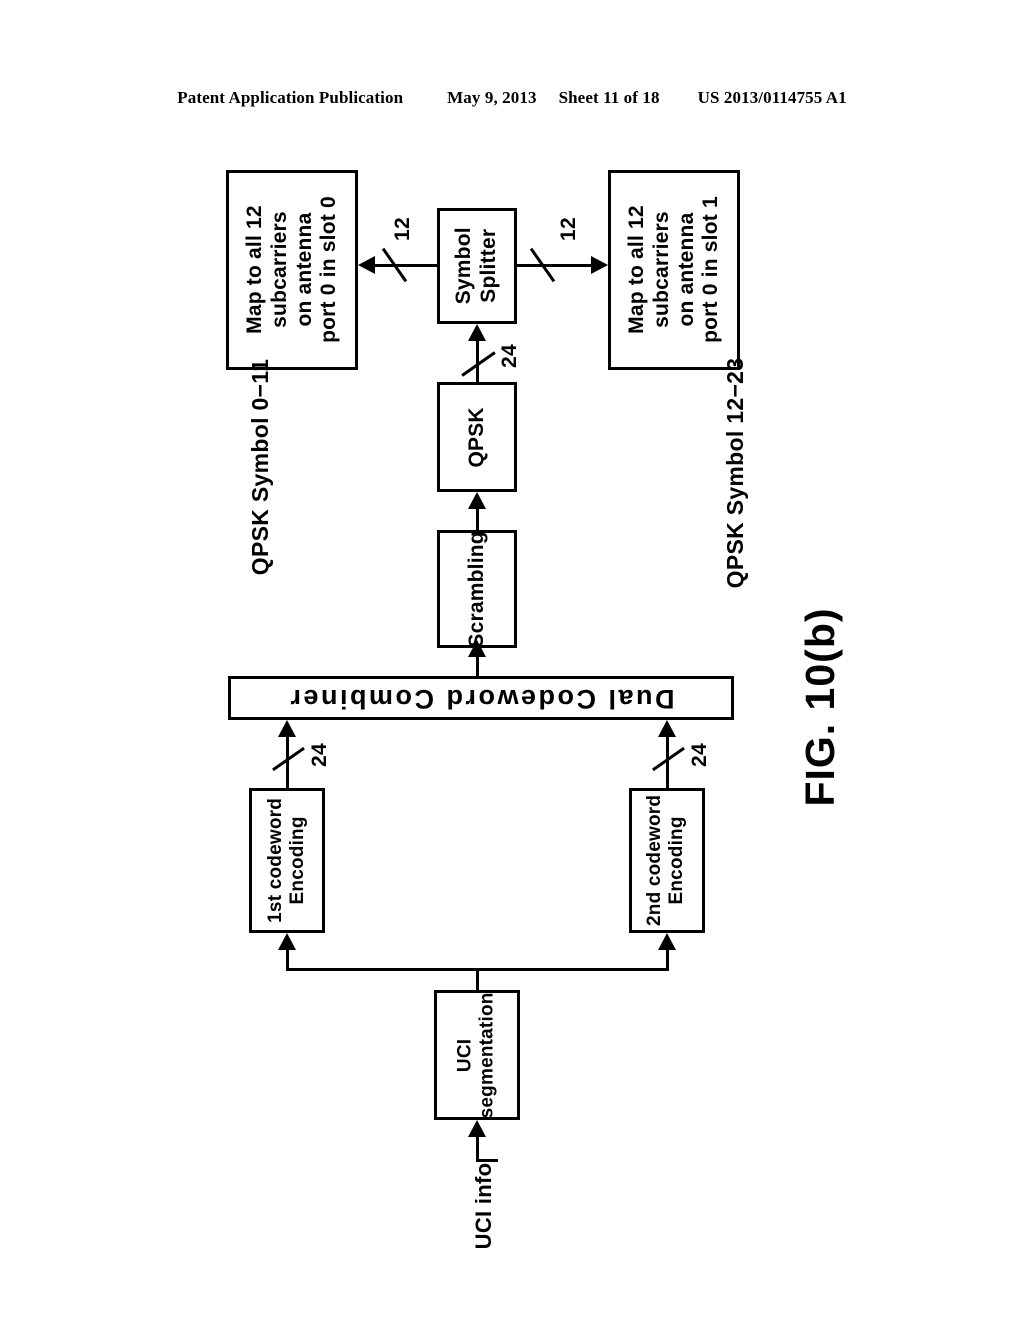 The width and height of the screenshot is (1024, 1320). Describe the element at coordinates (477, 666) in the screenshot. I see `wire-combiner-to-scrambling` at that location.